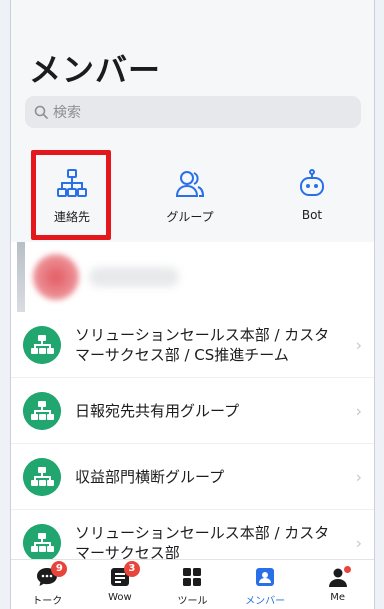  Describe the element at coordinates (134, 277) in the screenshot. I see `blurred-name` at that location.